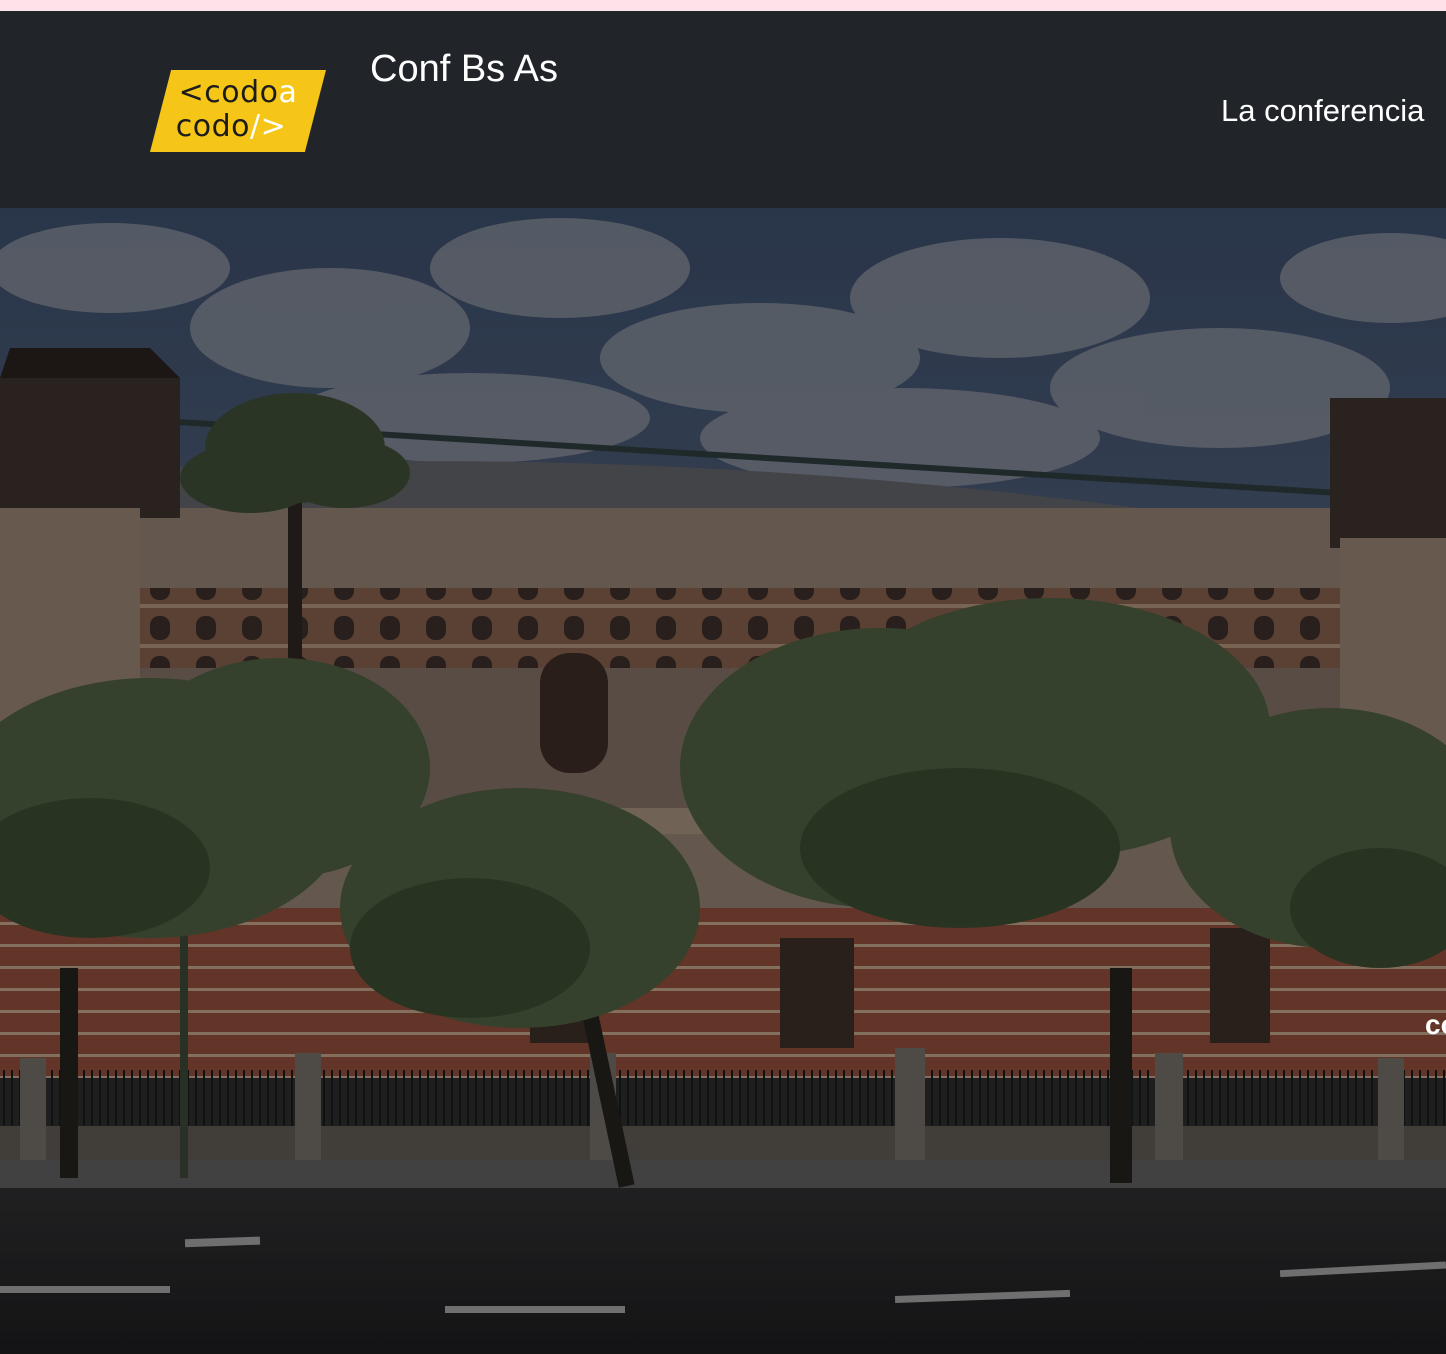  I want to click on nav-link-la-conferencia: La conferencia, so click(1322, 111).